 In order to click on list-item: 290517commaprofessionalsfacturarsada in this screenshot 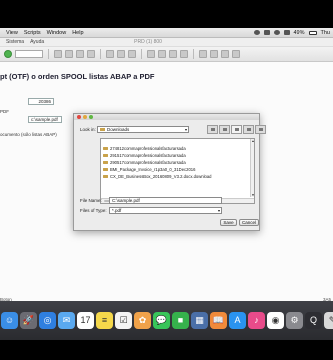, I will do `click(144, 162)`.